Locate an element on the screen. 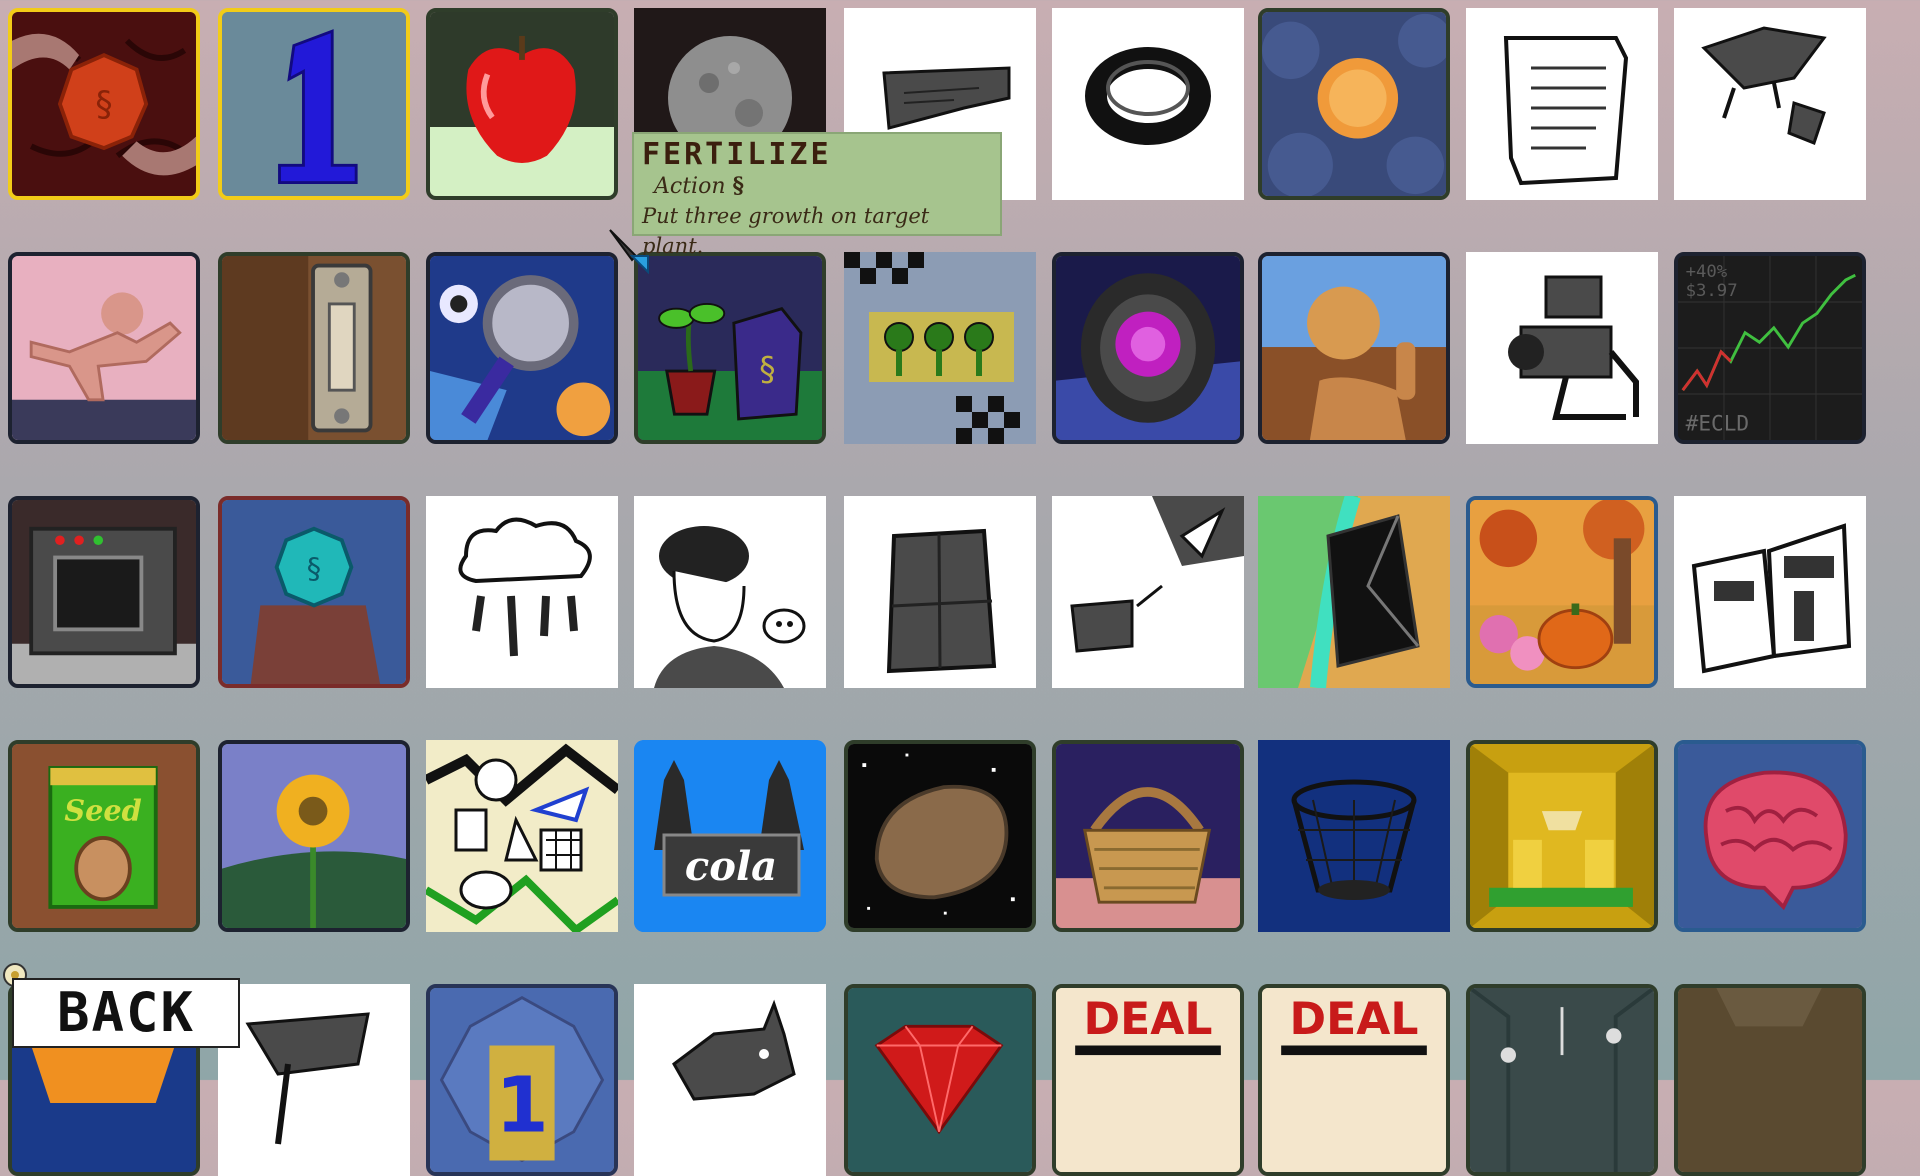 The height and width of the screenshot is (1176, 1920). card-checker-trees is located at coordinates (940, 348).